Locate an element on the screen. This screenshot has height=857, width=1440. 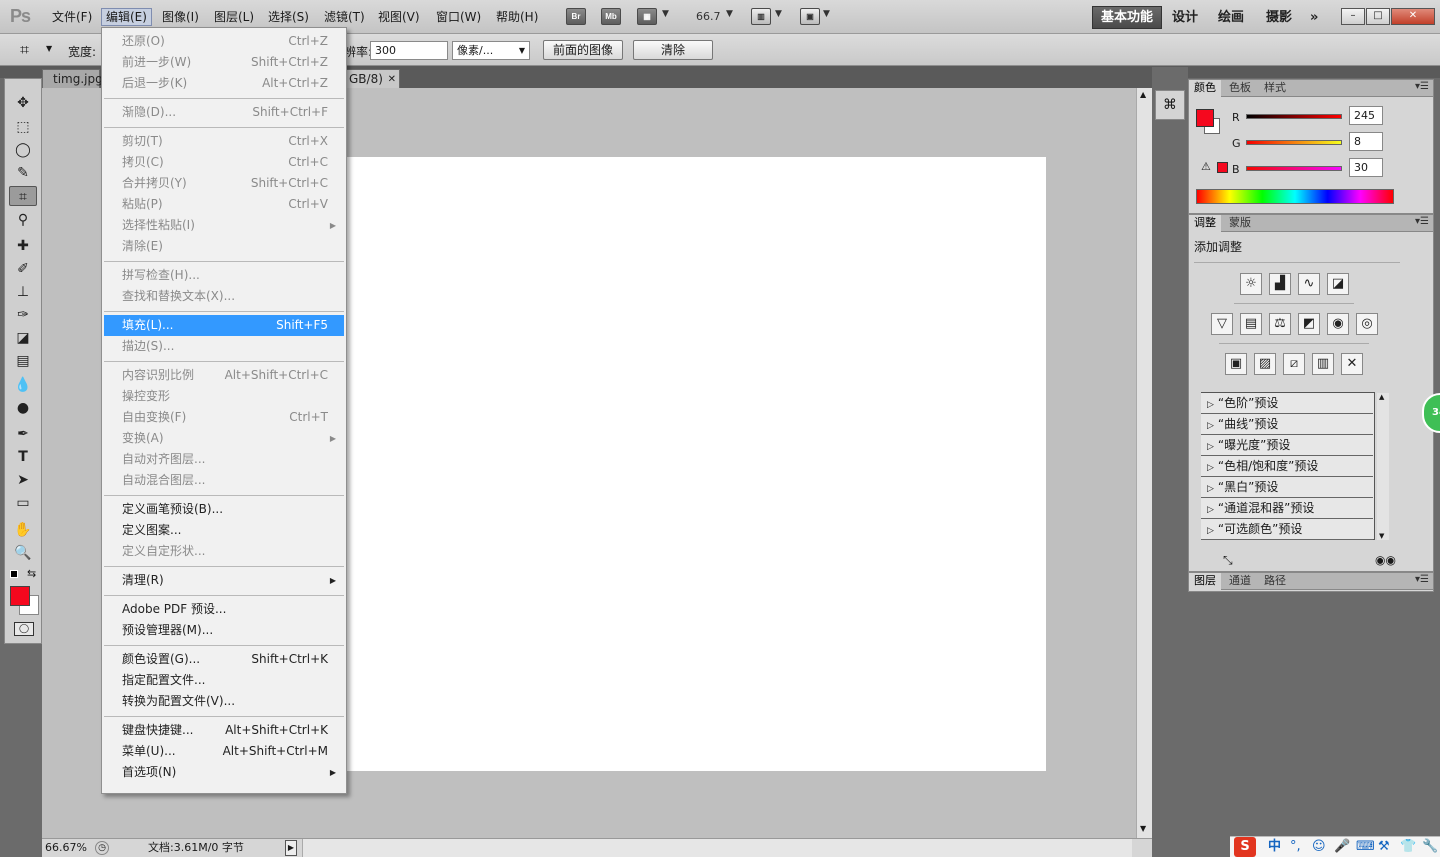
menu-item: 内容识别比例 Alt+Shift+Ctrl+C is located at coordinates (224, 375).